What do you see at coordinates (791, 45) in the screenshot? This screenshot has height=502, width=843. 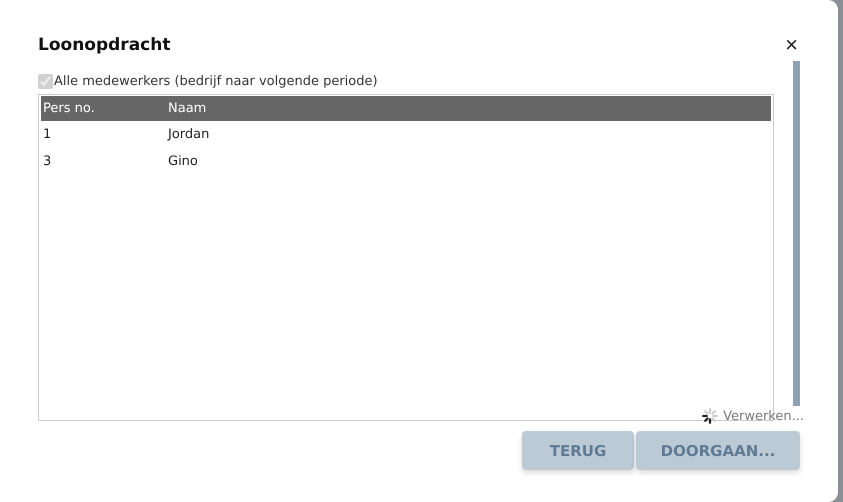 I see `close-button: ×` at bounding box center [791, 45].